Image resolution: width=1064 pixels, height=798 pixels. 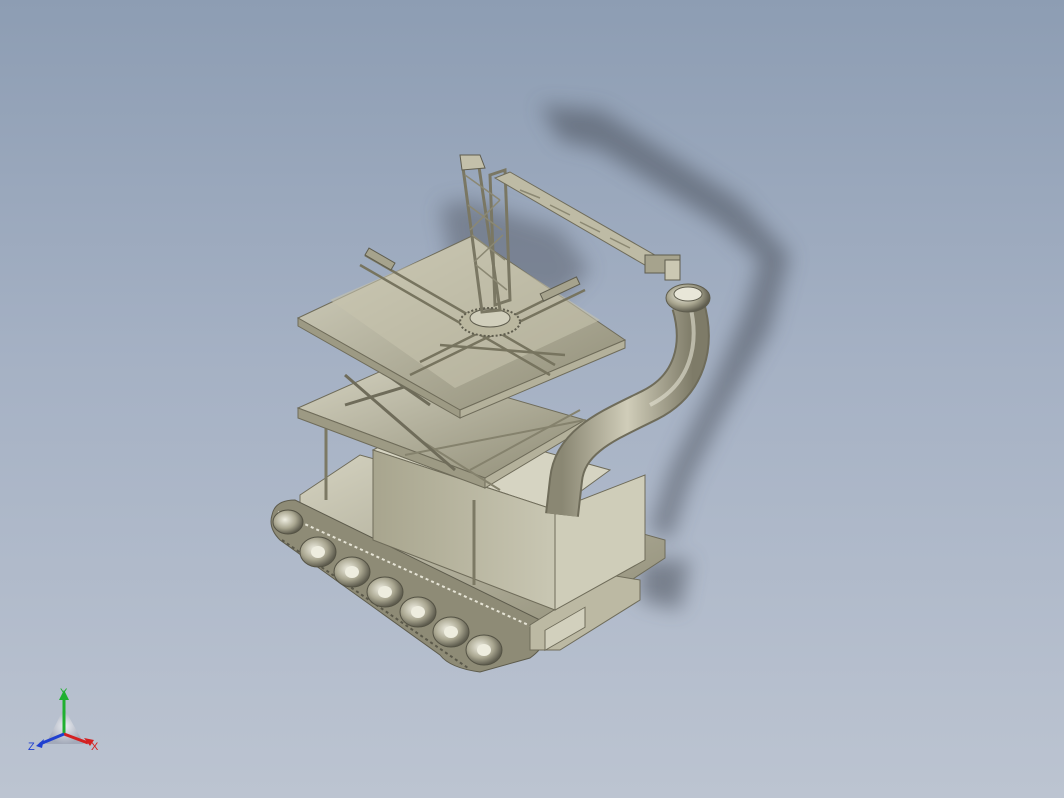 I want to click on axis-triad: Y X Z, so click(x=63, y=720).